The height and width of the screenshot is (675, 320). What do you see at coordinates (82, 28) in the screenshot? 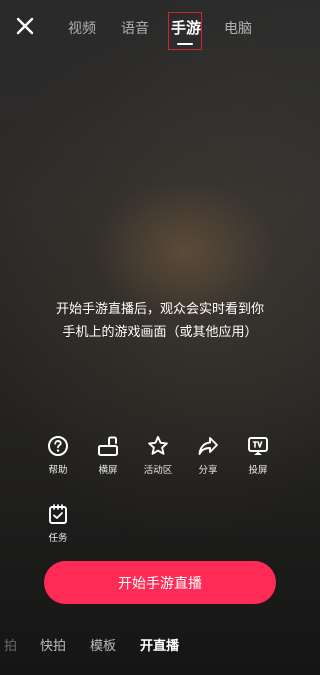
I see `tab-video: 视频` at bounding box center [82, 28].